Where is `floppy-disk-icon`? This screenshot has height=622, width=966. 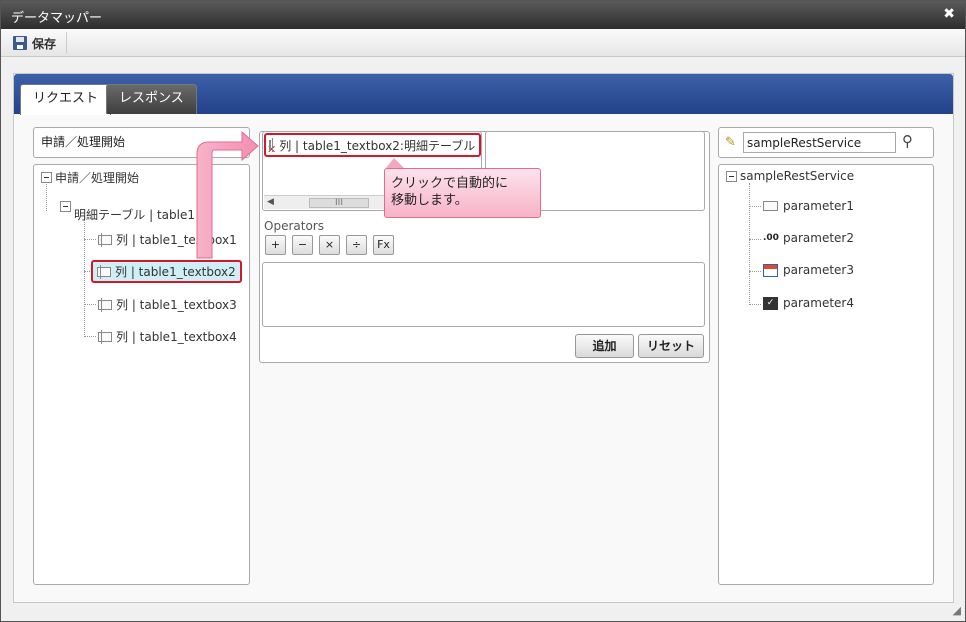 floppy-disk-icon is located at coordinates (20, 43).